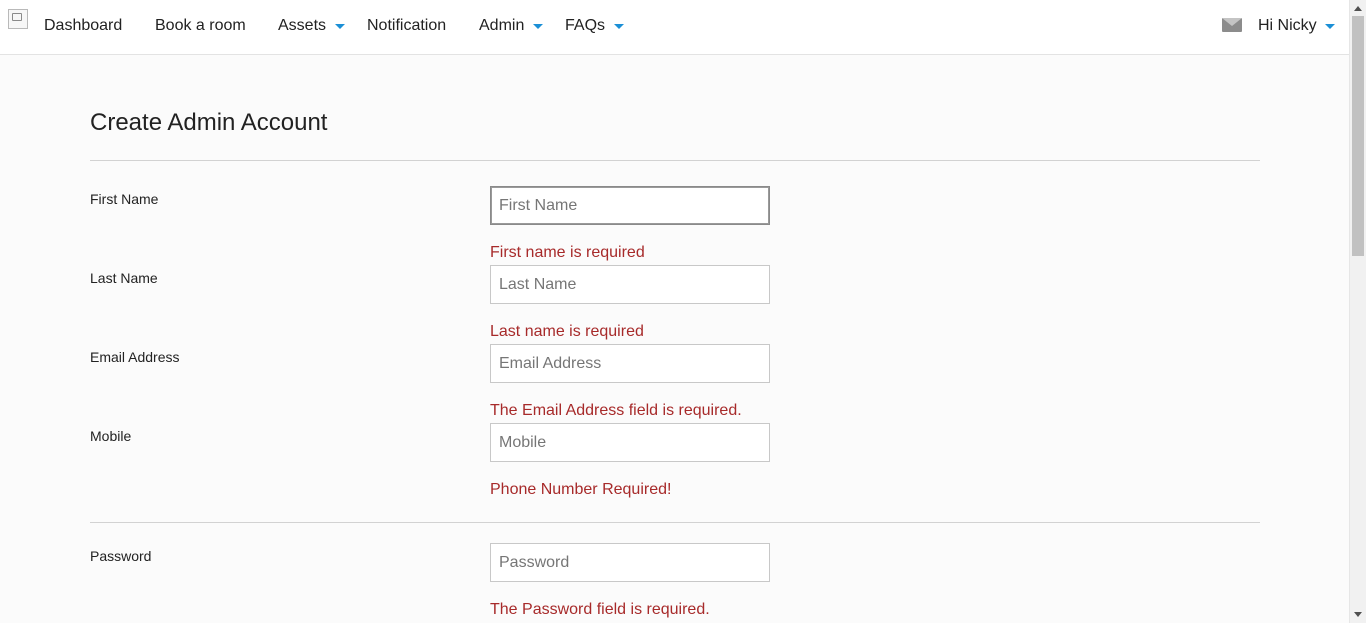 Image resolution: width=1366 pixels, height=623 pixels. What do you see at coordinates (600, 609) in the screenshot?
I see `password-error: The Password field is required.` at bounding box center [600, 609].